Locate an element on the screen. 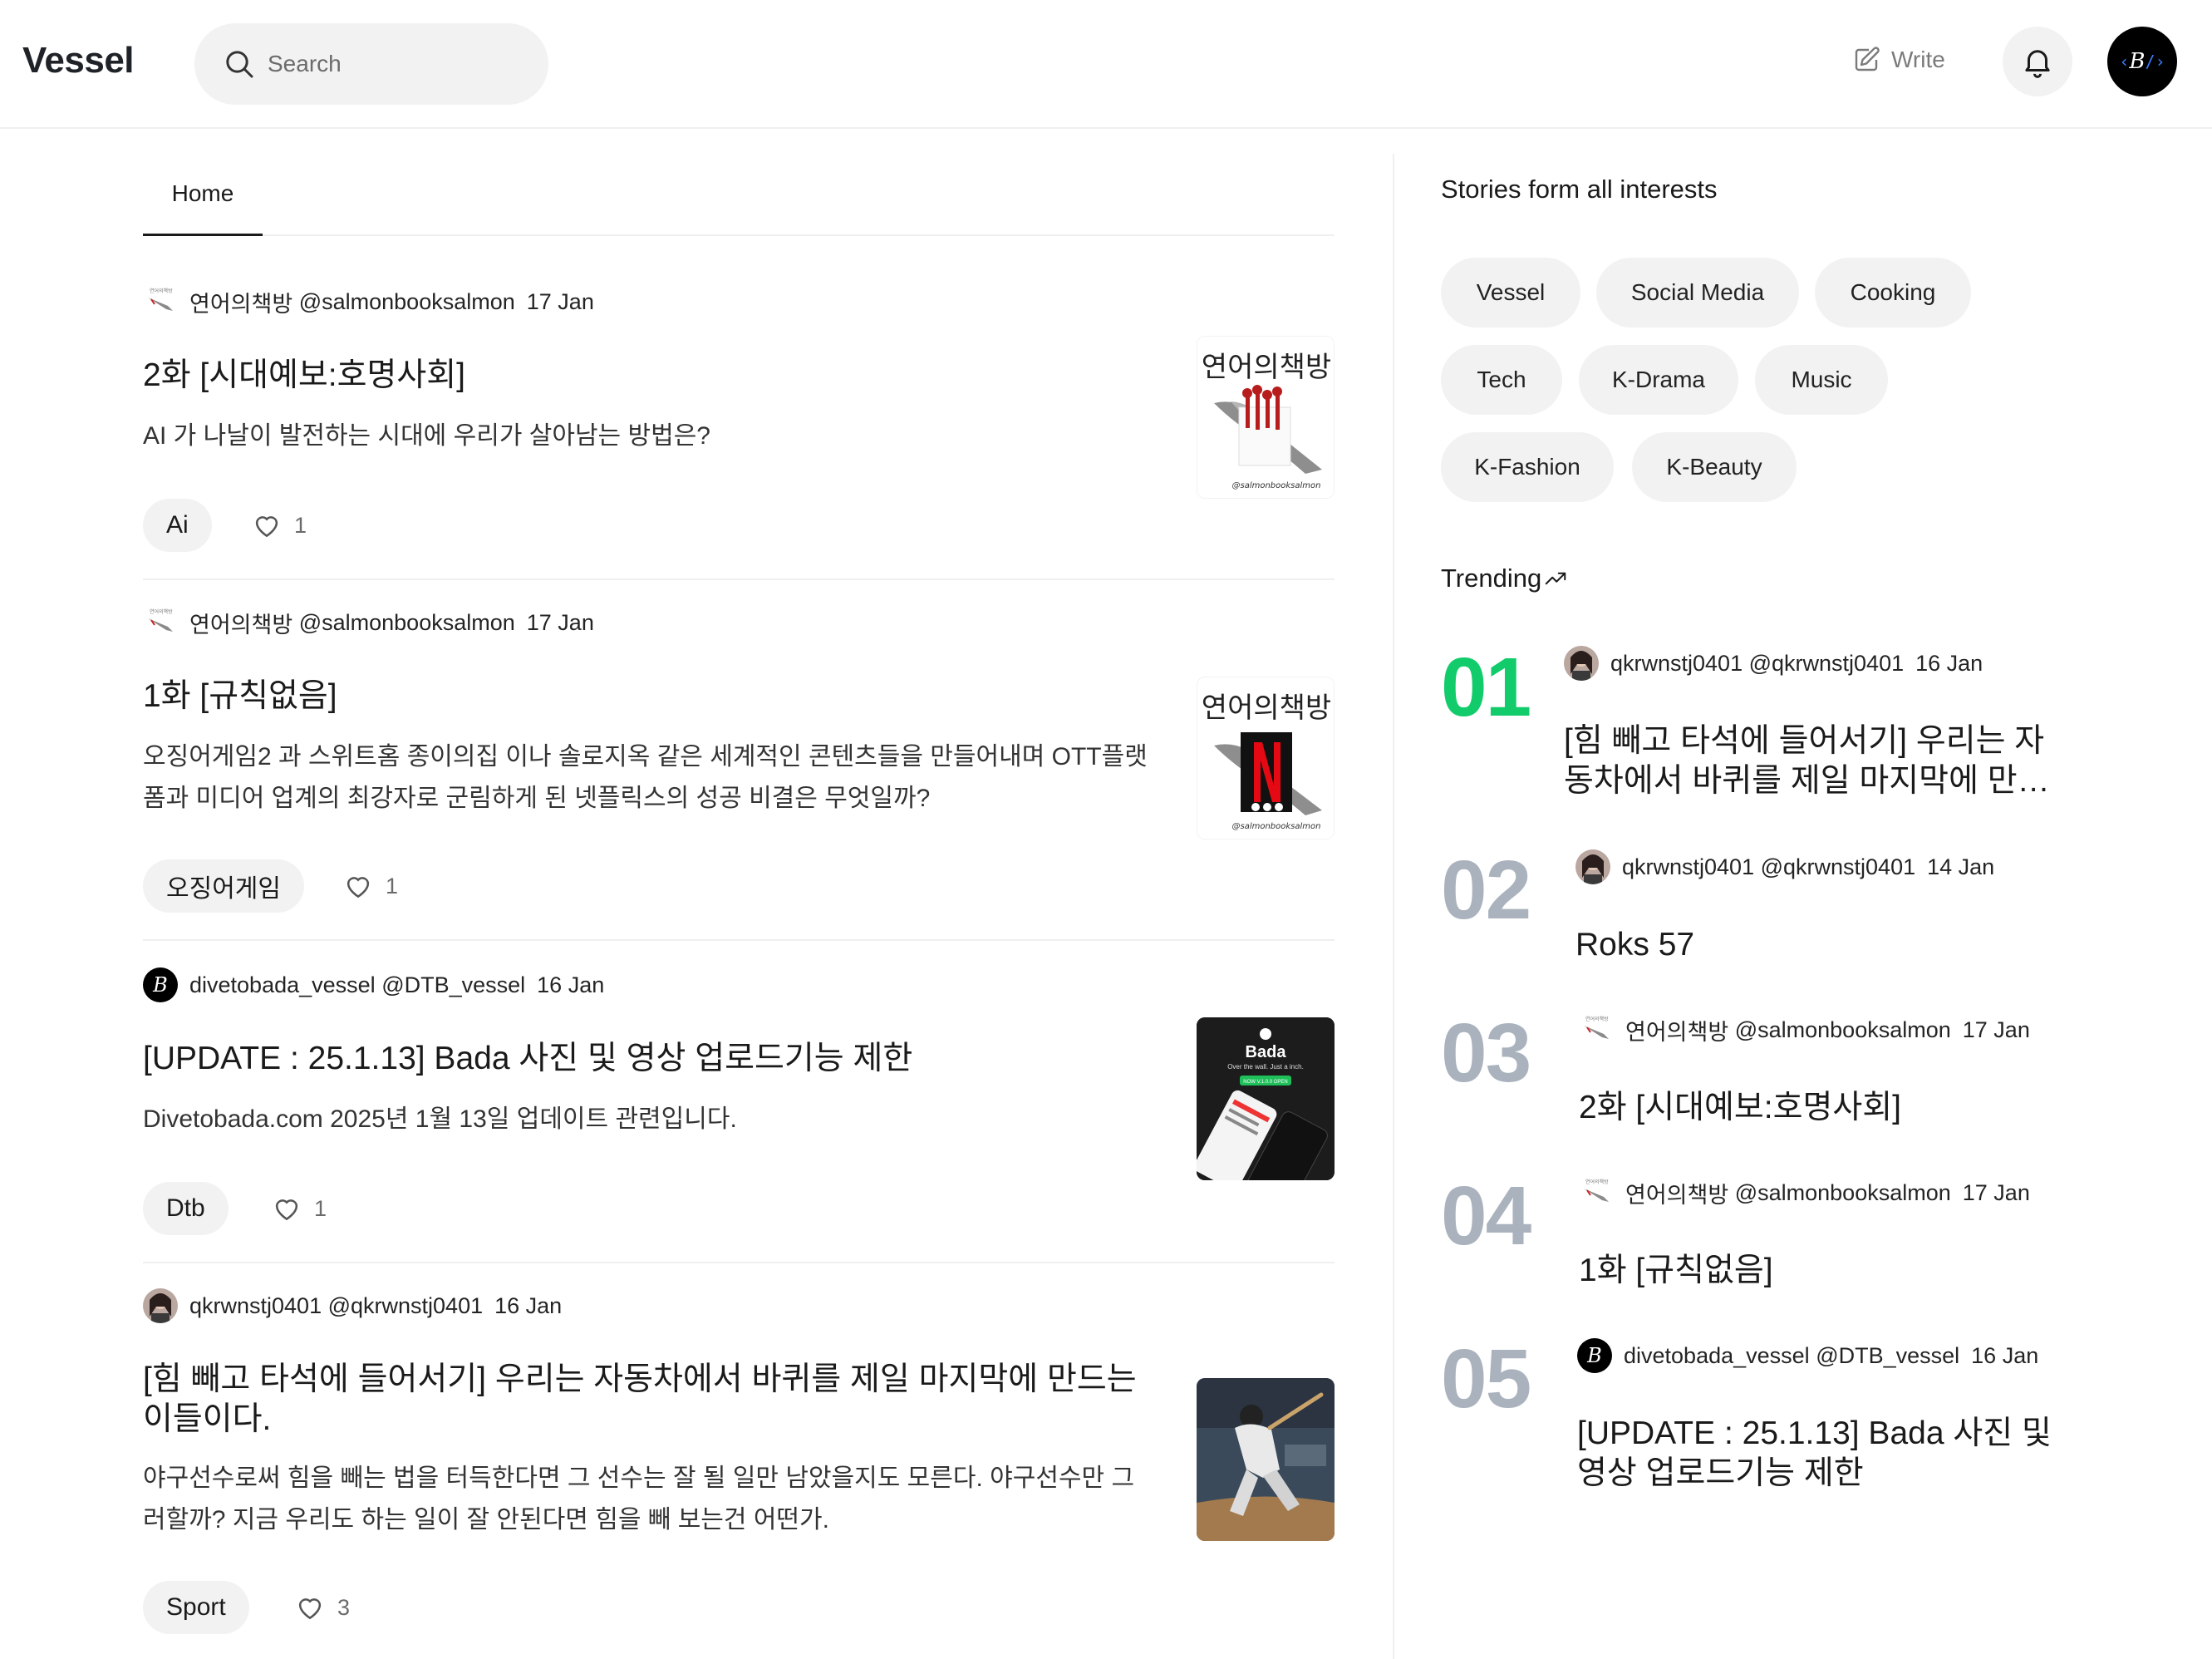 Image resolution: width=2212 pixels, height=1659 pixels. trending-post-title: [UPDATE : 25.1.13] Bada 사진 및 영상 업로드기능 제한 is located at coordinates (1822, 1454).